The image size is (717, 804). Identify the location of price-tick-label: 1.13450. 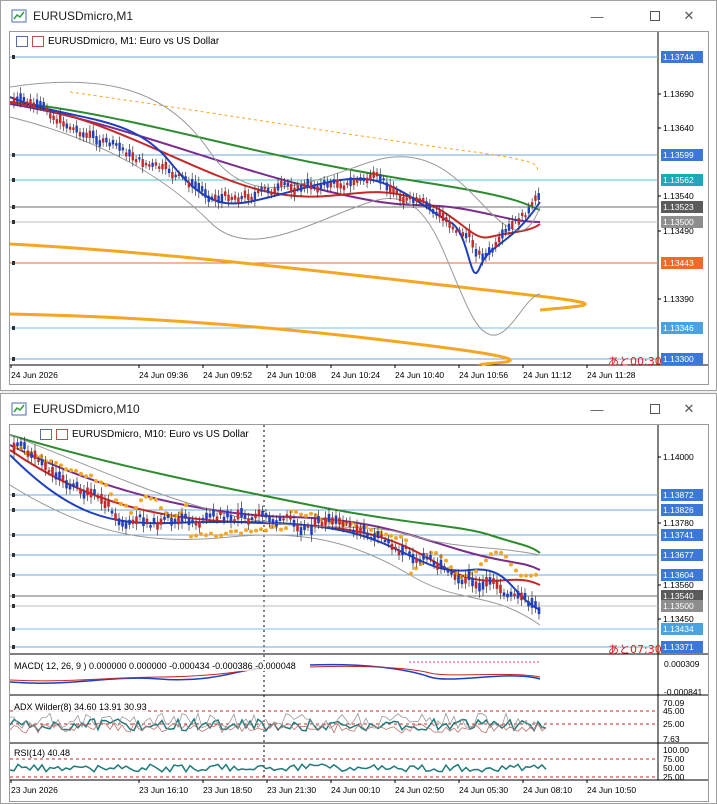
(678, 619).